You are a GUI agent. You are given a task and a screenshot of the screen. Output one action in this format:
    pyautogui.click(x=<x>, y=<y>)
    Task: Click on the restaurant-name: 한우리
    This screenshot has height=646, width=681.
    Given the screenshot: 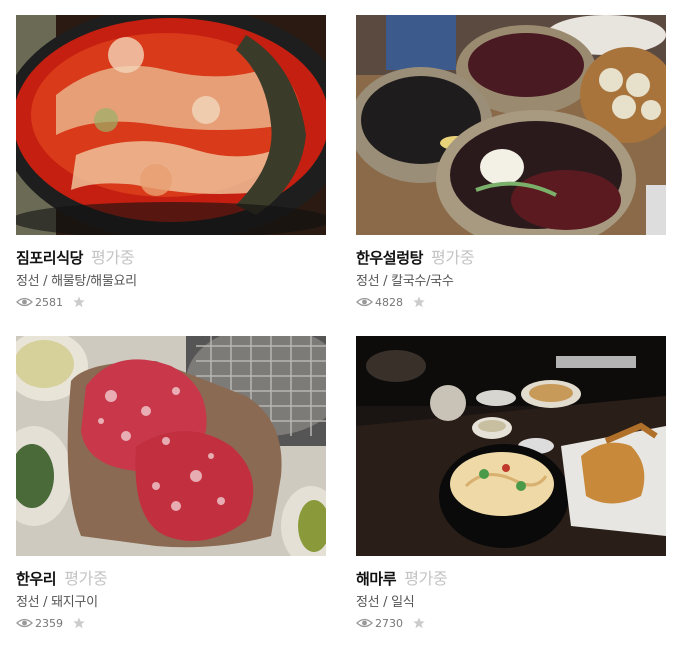 What is the action you would take?
    pyautogui.click(x=36, y=578)
    